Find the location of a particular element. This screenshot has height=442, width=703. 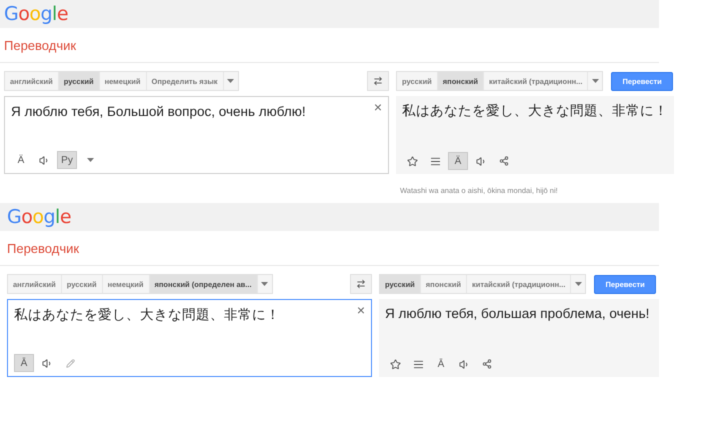

source-text-field: Я люблю тебя, Большой вопрос, очень люблю! × Ä Ру is located at coordinates (196, 135).